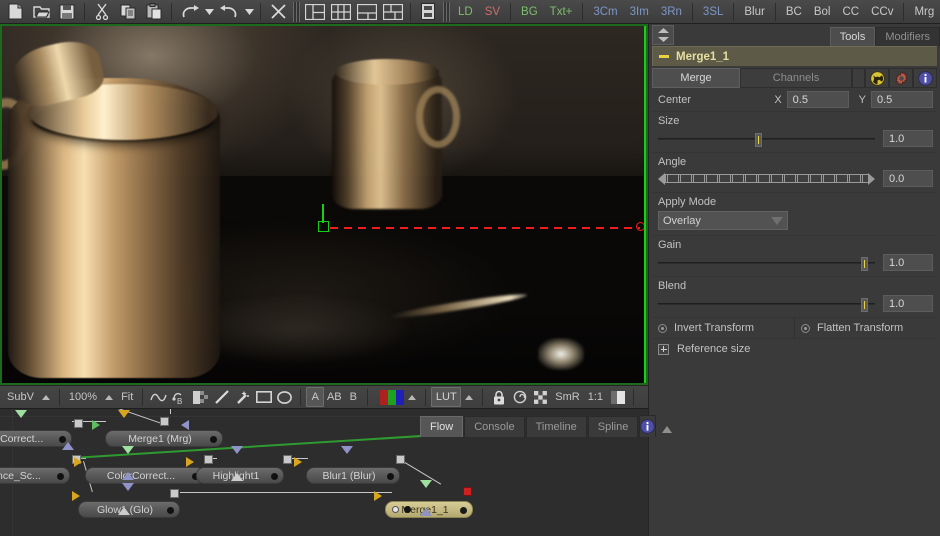  Describe the element at coordinates (908, 303) in the screenshot. I see `blend-value-input` at that location.